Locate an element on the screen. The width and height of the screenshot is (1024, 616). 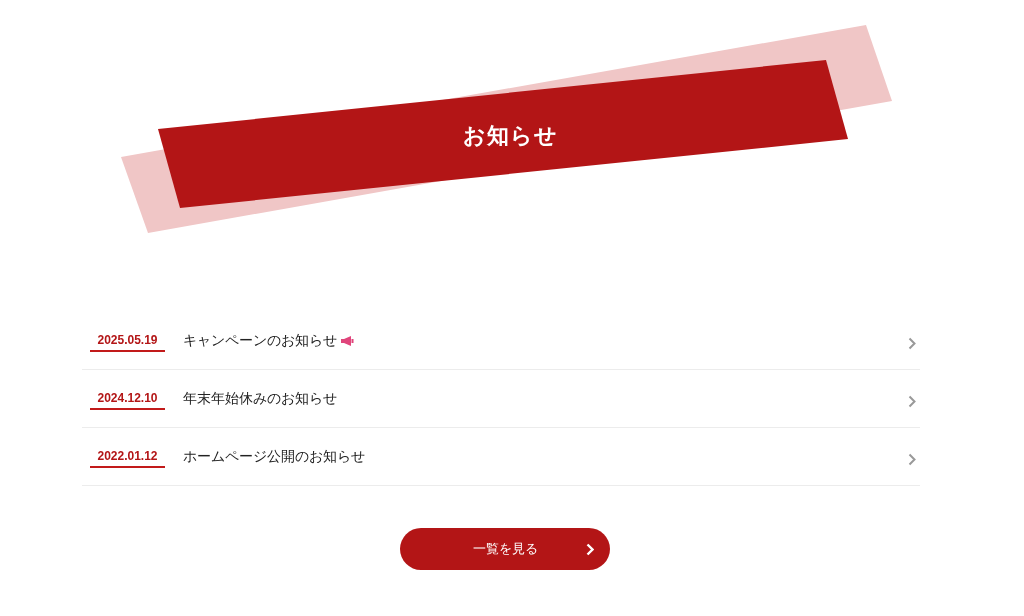
view-all-button: 一覧を見る is located at coordinates (505, 549).